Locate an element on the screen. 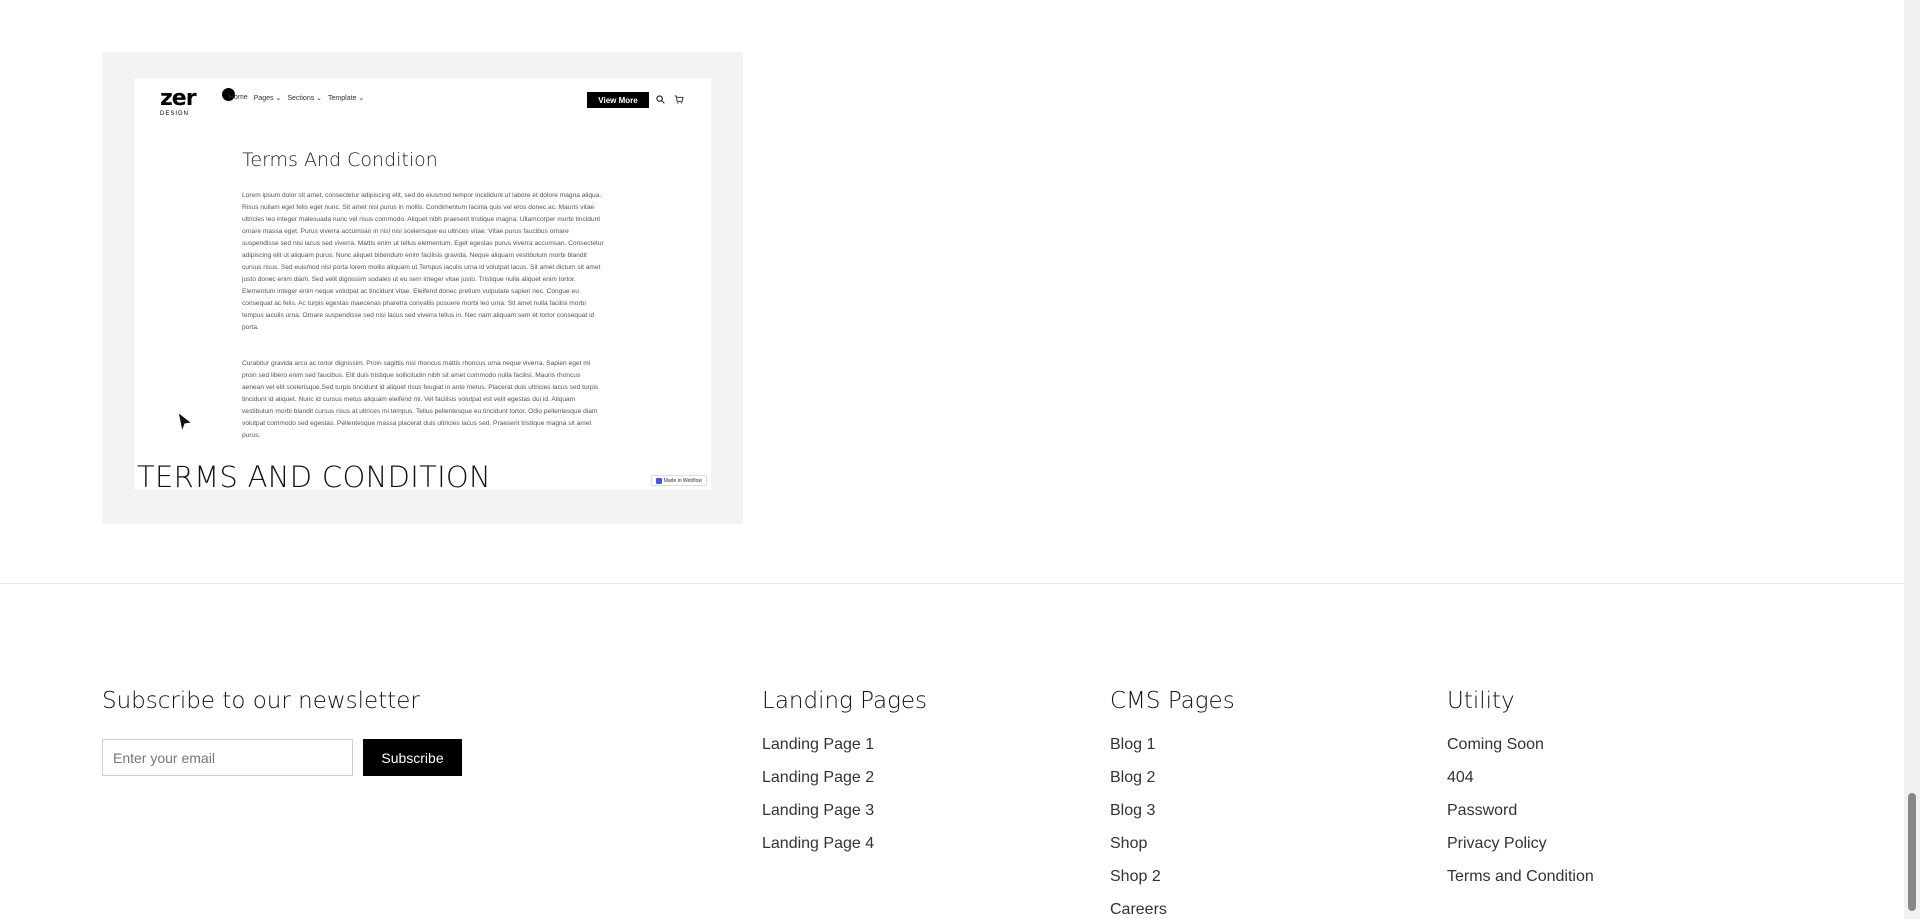  vertical-scrollbar is located at coordinates (1912, 459).